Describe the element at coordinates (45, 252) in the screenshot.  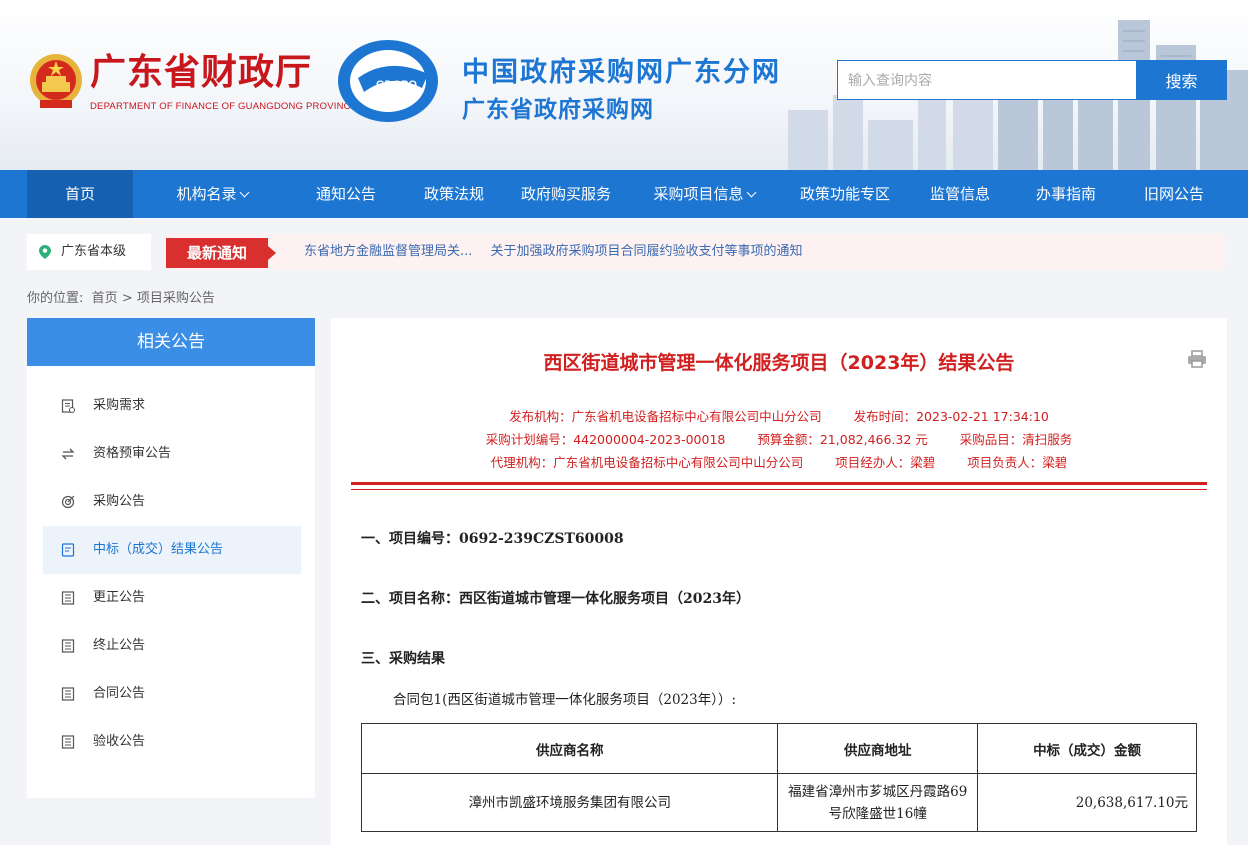
I see `location-pin-icon` at that location.